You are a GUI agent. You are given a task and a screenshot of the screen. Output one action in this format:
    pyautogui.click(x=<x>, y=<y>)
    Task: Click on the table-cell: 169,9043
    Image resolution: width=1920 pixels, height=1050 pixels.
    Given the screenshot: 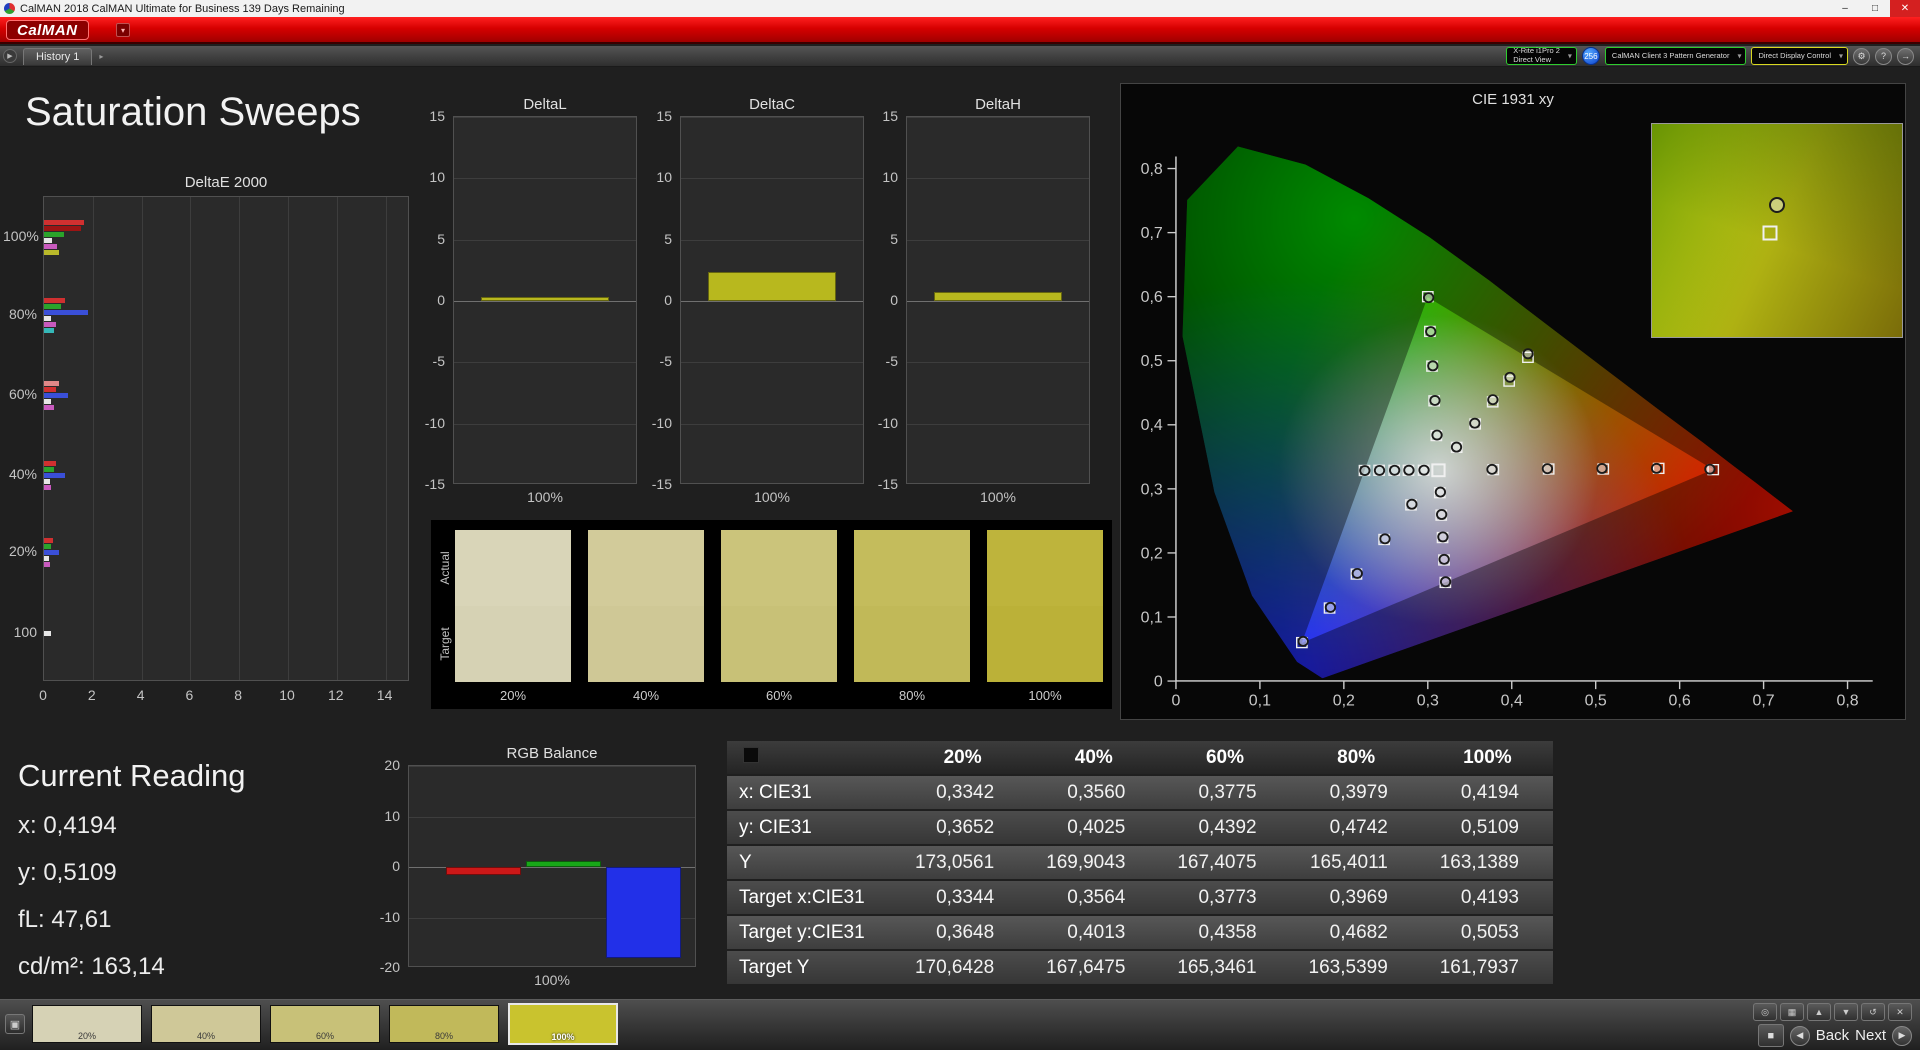 What is the action you would take?
    pyautogui.click(x=1086, y=862)
    